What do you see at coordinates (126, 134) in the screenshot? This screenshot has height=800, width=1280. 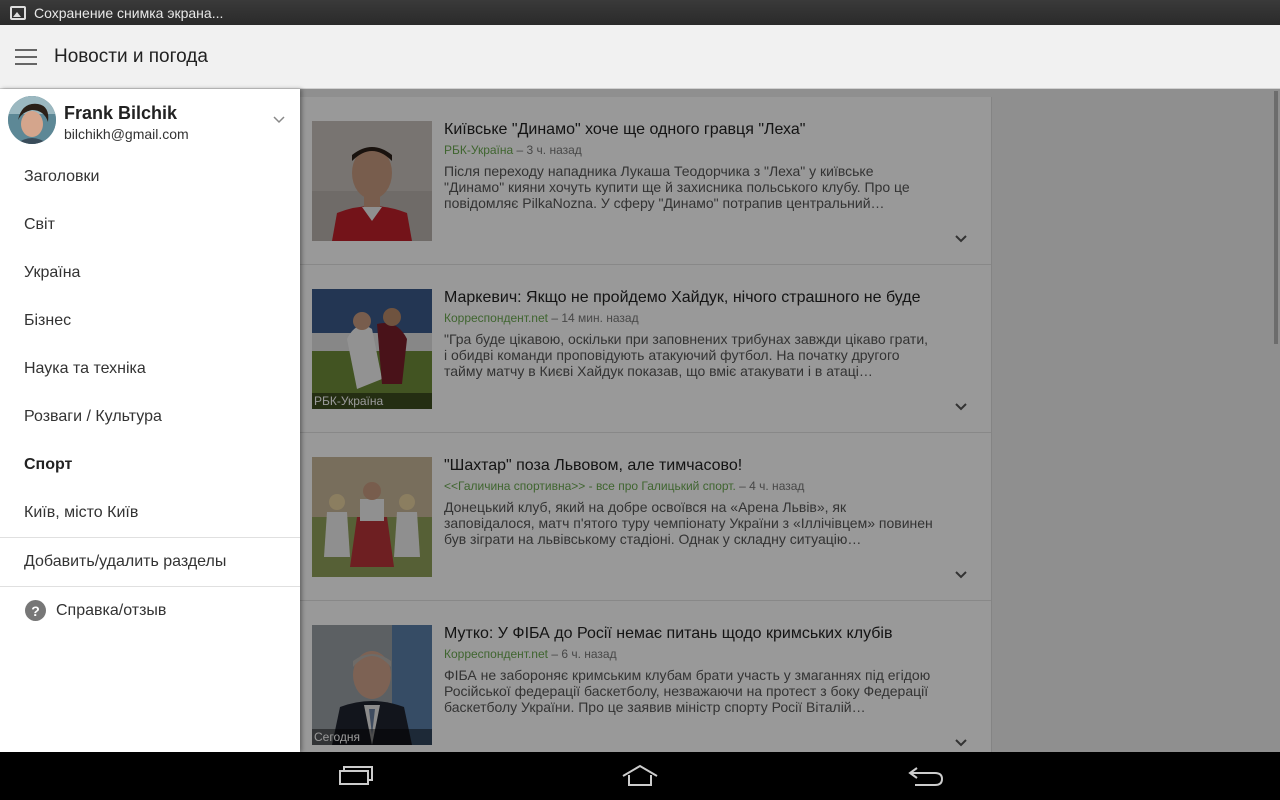 I see `account-email: bilchikh@gmail.com` at bounding box center [126, 134].